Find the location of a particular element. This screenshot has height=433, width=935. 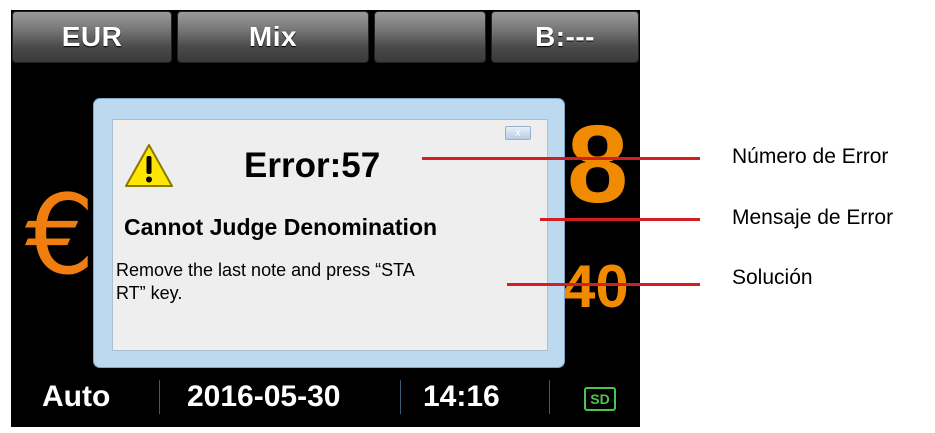

batch-button: B:--- is located at coordinates (565, 37).